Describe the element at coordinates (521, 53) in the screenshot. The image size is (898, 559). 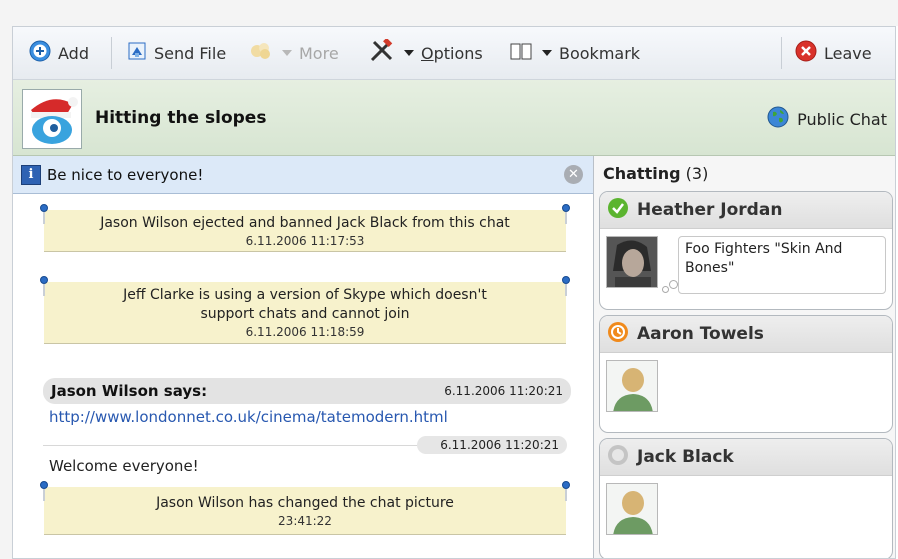
I see `bookmark-book-icon` at that location.